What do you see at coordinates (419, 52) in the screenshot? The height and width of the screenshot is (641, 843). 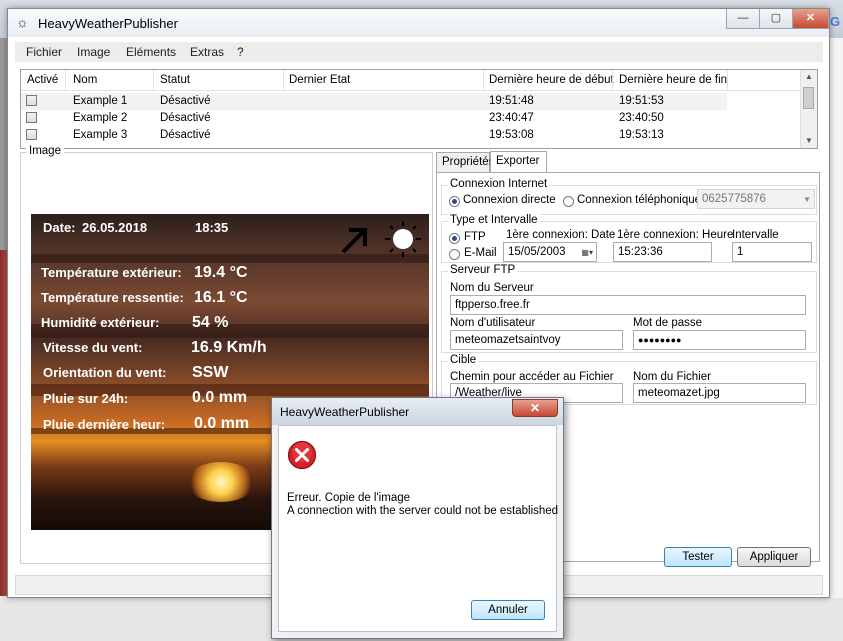 I see `menu-bar: Fichier Image Eléments Extras ?` at bounding box center [419, 52].